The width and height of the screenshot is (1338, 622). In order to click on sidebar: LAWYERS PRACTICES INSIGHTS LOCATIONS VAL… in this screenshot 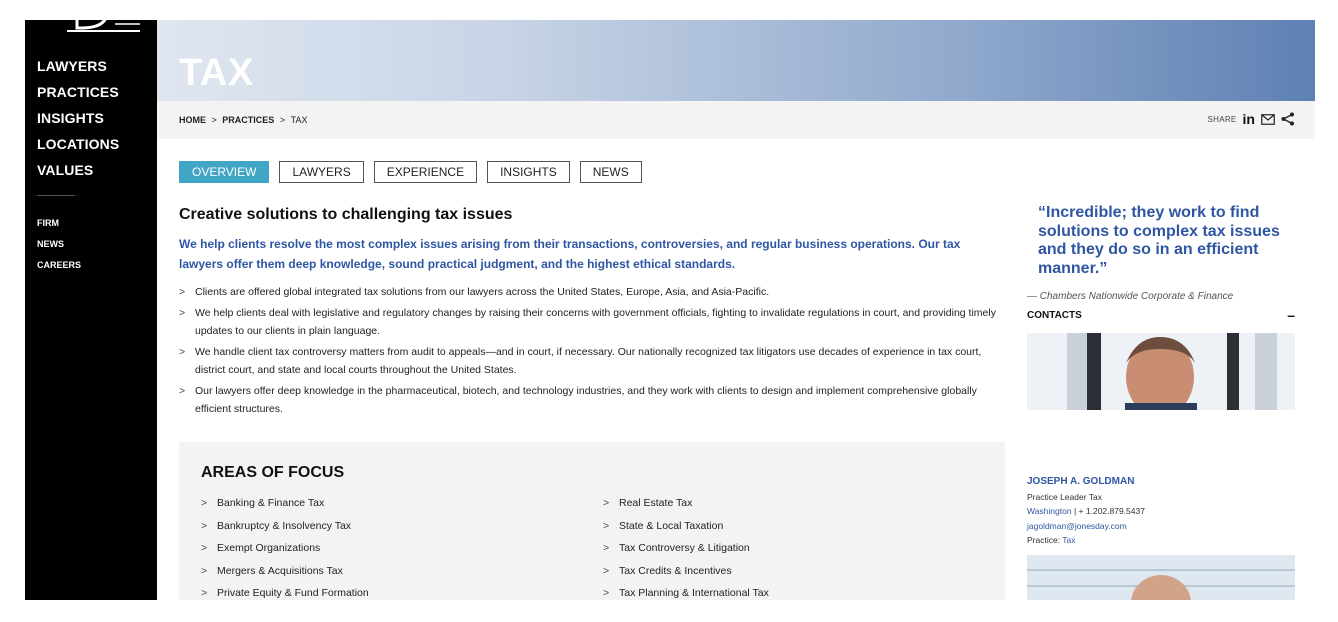, I will do `click(91, 310)`.